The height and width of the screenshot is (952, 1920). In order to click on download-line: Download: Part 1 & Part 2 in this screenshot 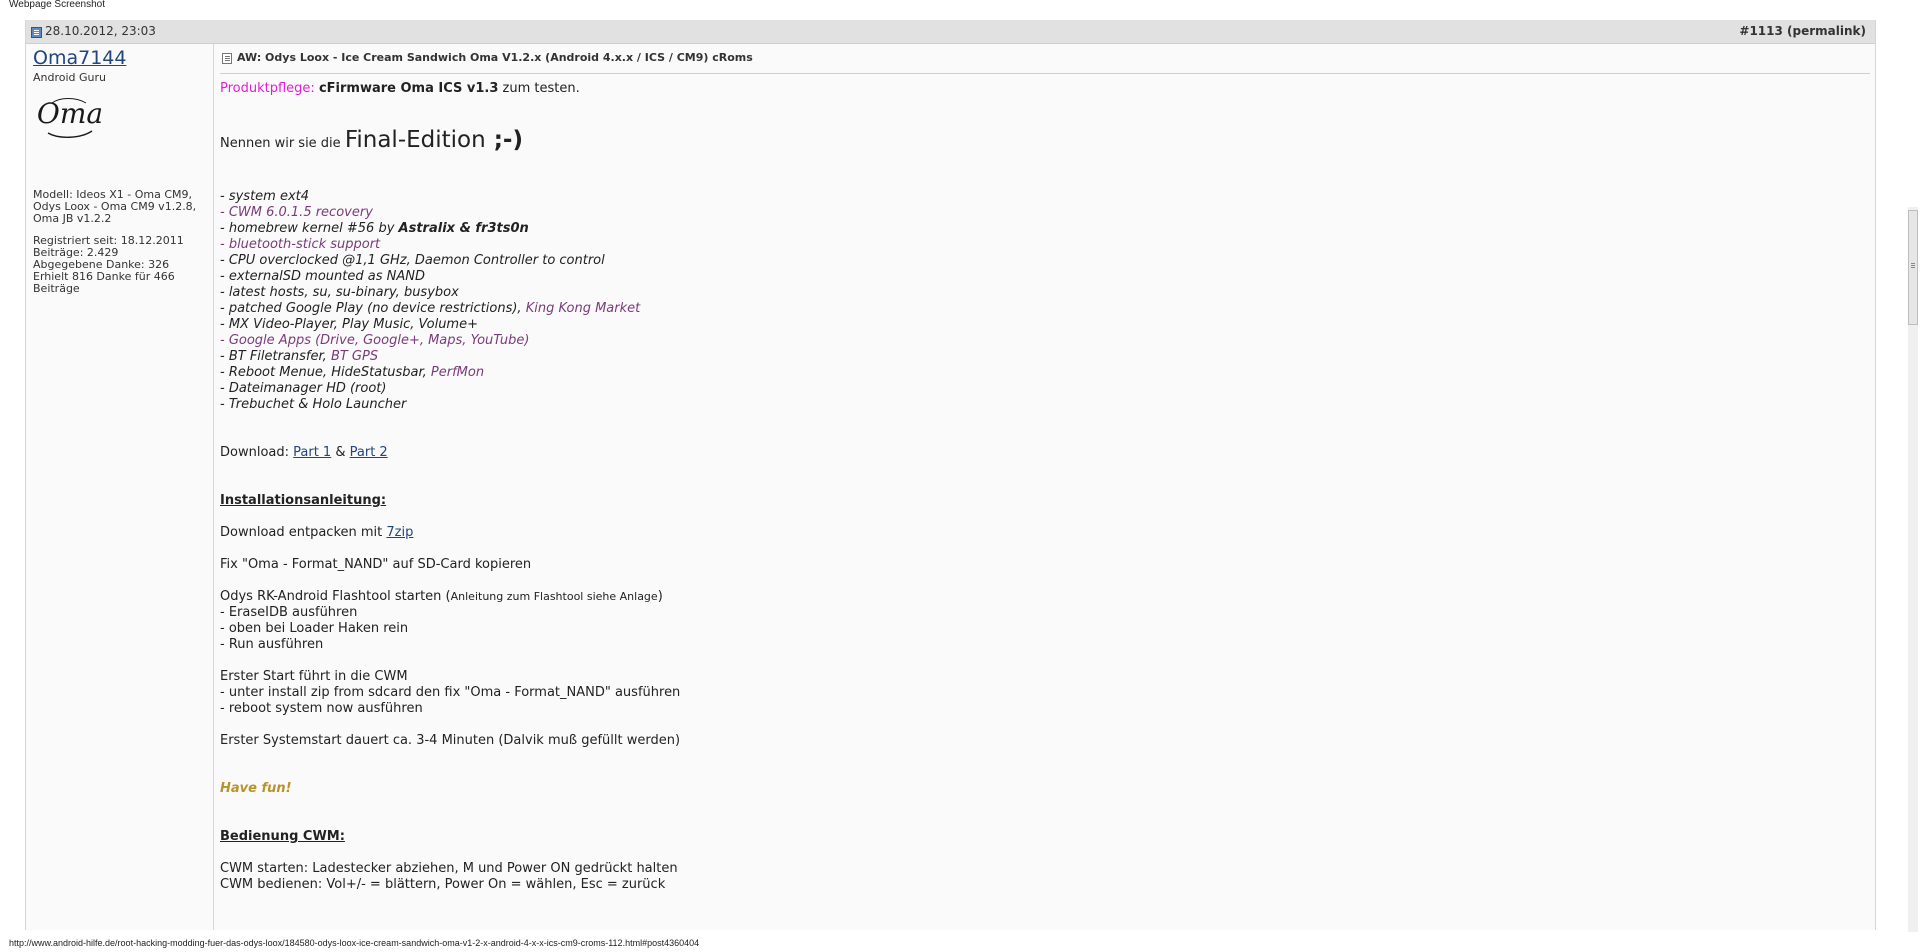, I will do `click(304, 452)`.